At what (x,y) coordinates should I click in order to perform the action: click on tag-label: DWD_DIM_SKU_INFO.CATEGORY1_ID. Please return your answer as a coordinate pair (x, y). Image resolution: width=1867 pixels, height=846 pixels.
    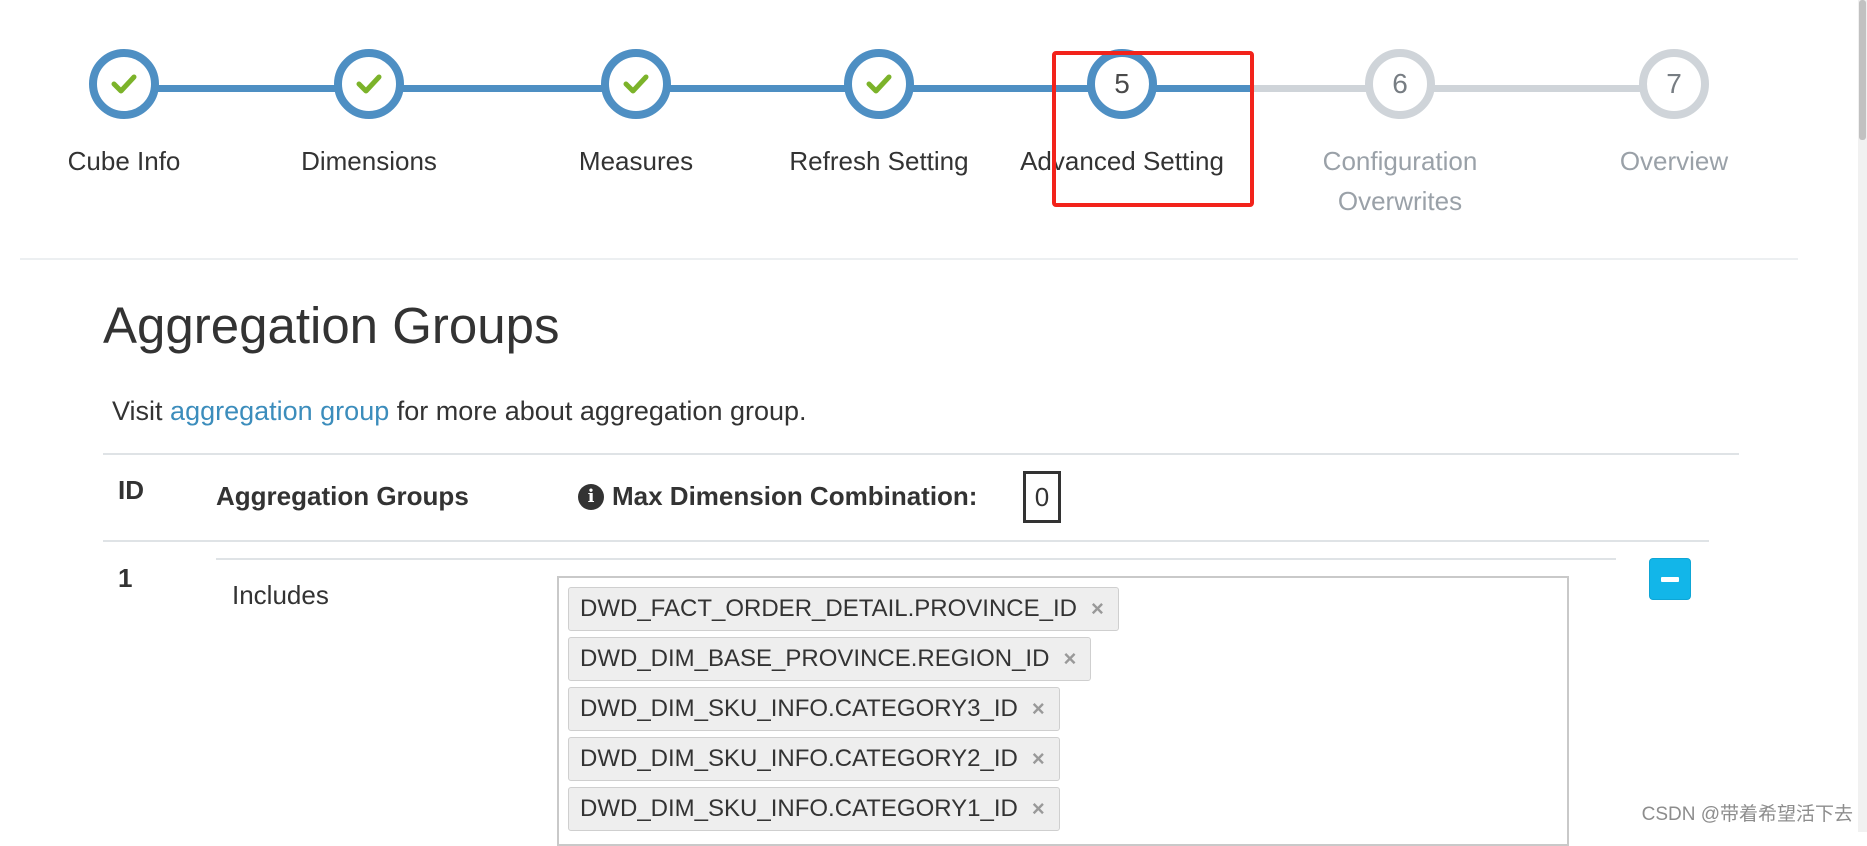
    Looking at the image, I should click on (799, 808).